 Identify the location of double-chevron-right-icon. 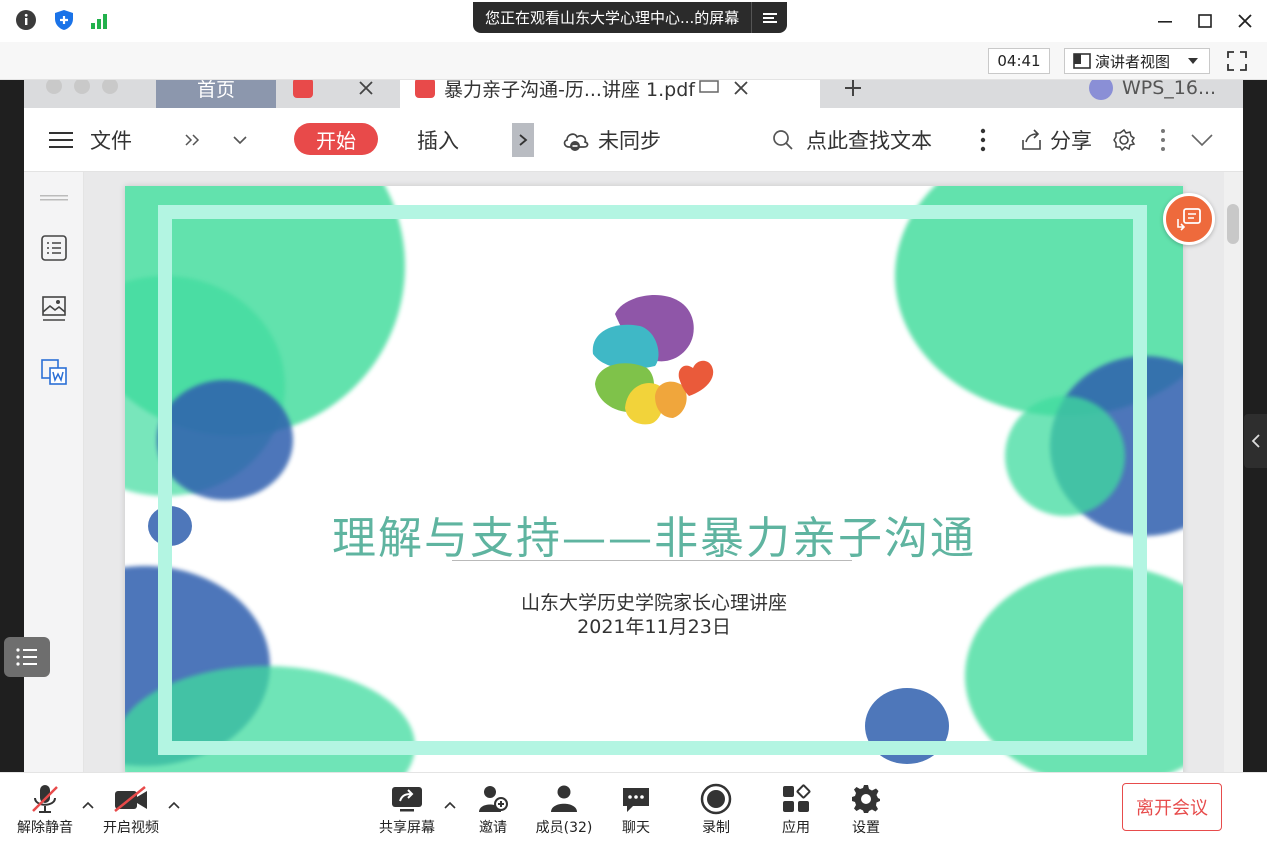
(193, 140).